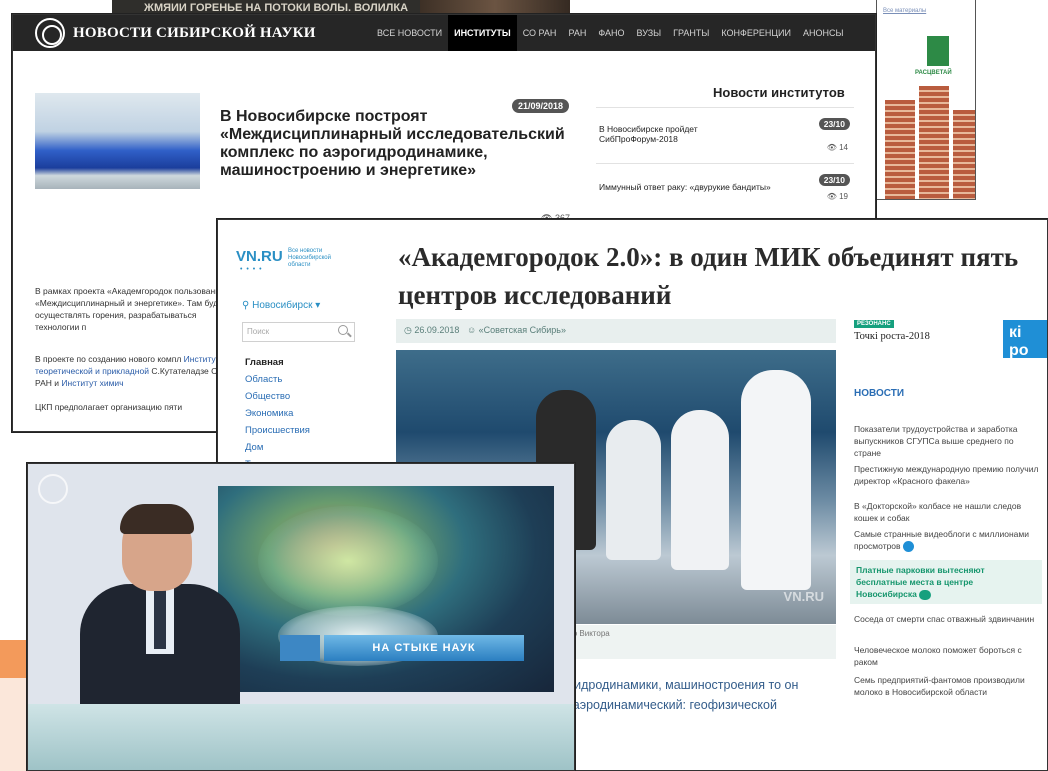 This screenshot has width=1048, height=771. What do you see at coordinates (348, 561) in the screenshot?
I see `flame-glow` at bounding box center [348, 561].